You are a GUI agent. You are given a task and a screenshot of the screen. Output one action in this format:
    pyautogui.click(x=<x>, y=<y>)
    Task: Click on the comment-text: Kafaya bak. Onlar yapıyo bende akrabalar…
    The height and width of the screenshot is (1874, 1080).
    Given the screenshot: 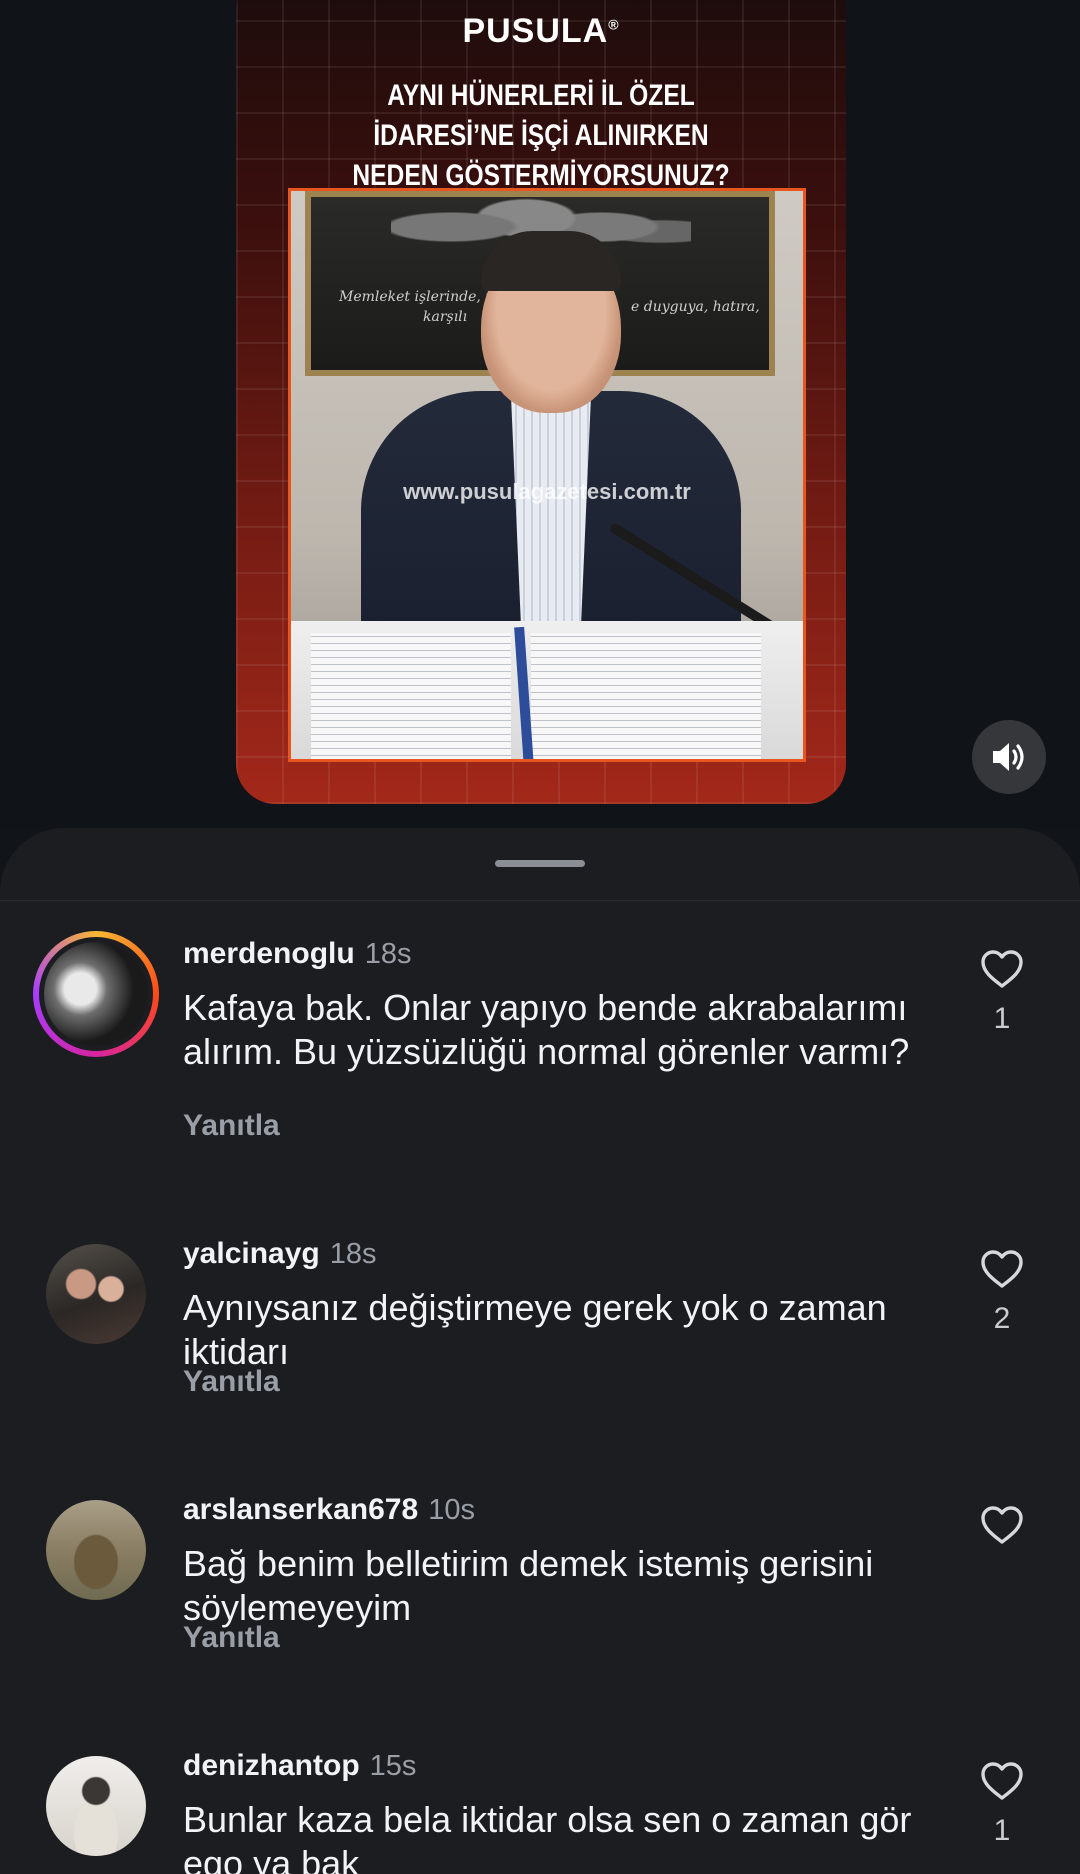 What is the action you would take?
    pyautogui.click(x=546, y=1029)
    